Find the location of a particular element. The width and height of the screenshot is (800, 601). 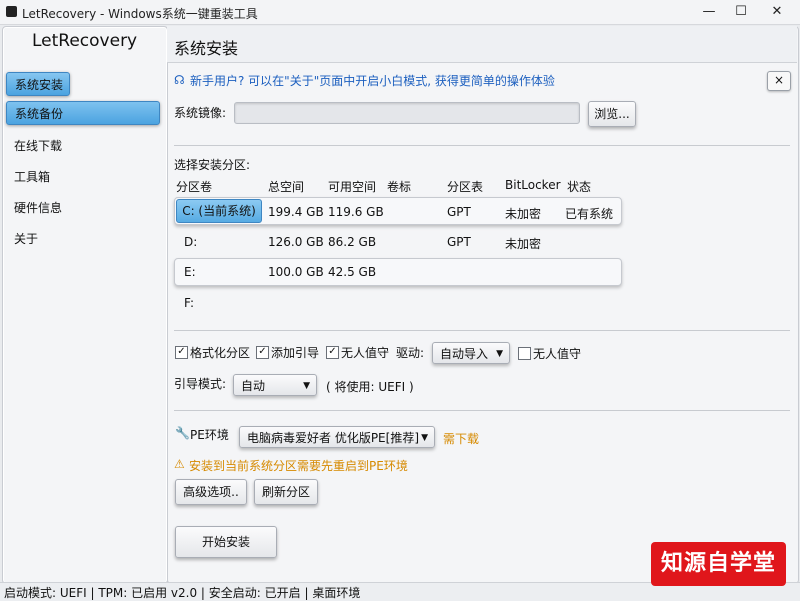

pe-warning-text: 安装到当前系统分区需要先重启到PE环境 is located at coordinates (298, 466).